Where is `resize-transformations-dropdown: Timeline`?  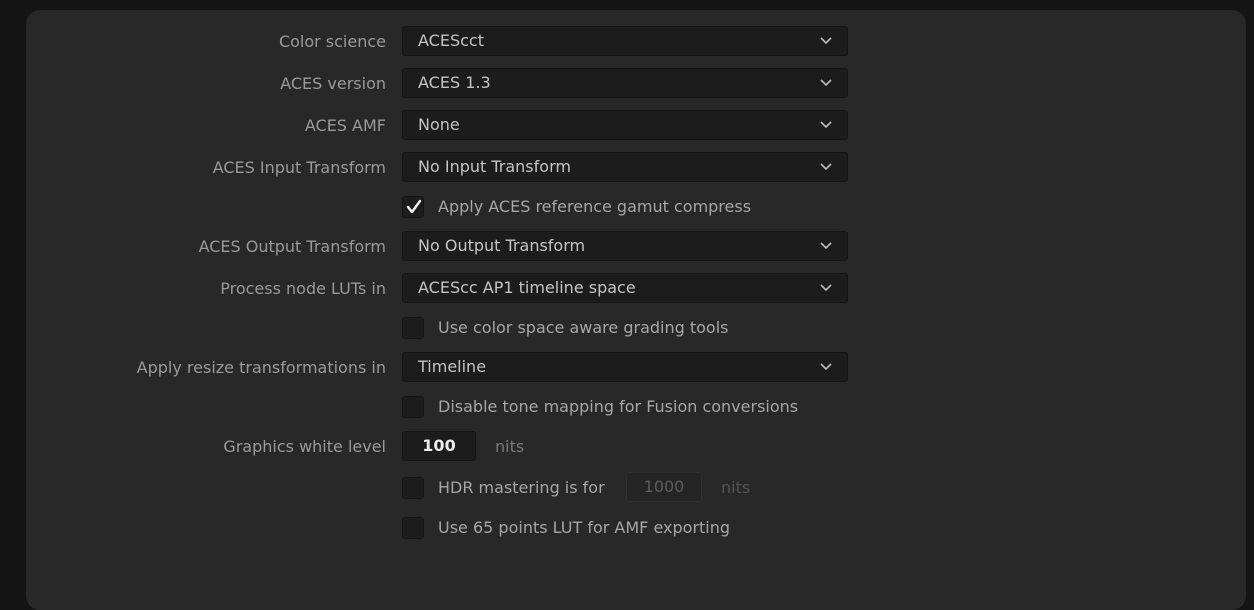
resize-transformations-dropdown: Timeline is located at coordinates (625, 367).